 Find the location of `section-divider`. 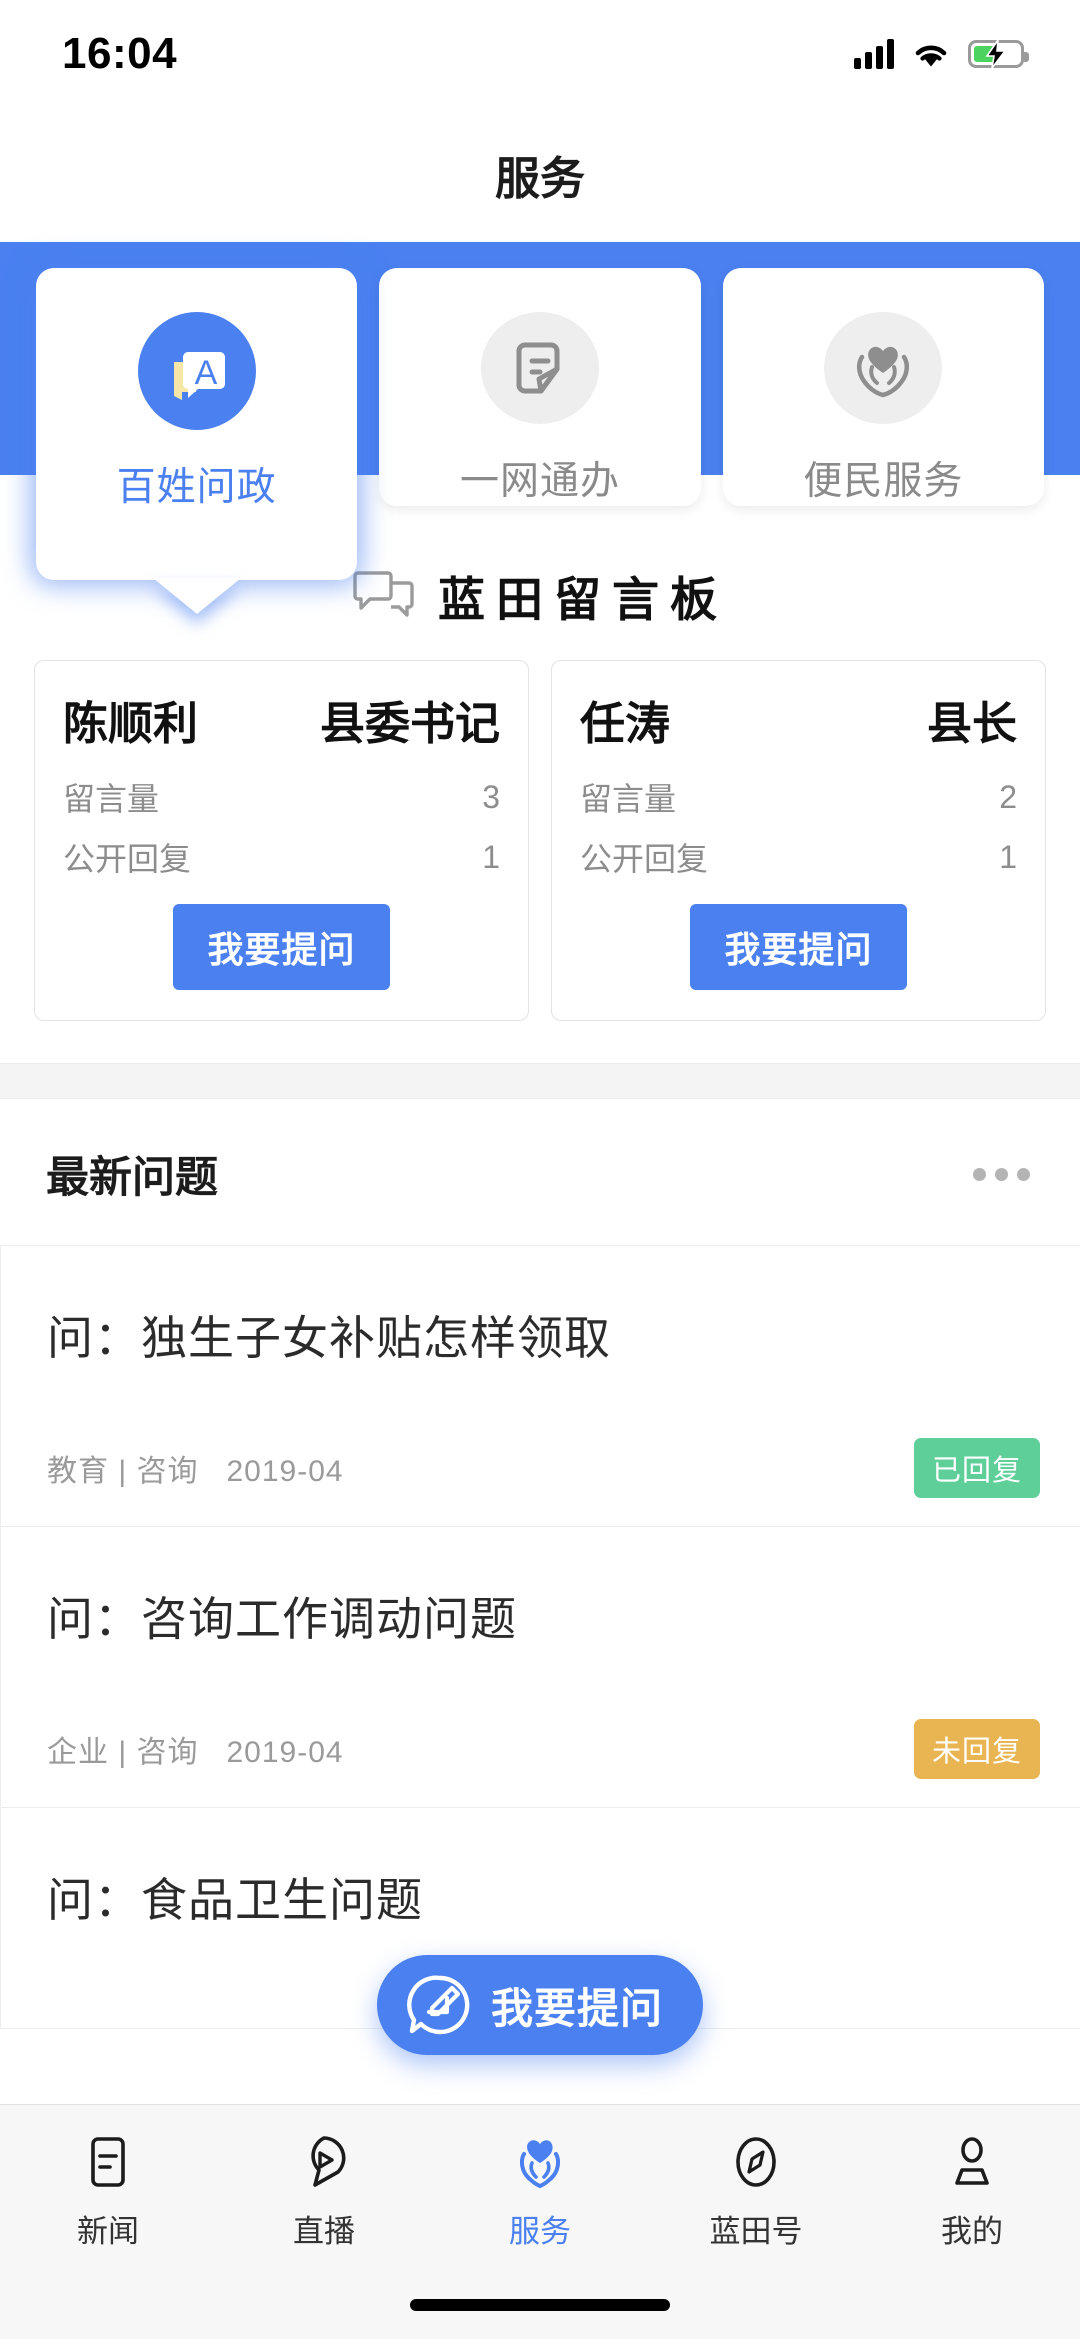

section-divider is located at coordinates (540, 1081).